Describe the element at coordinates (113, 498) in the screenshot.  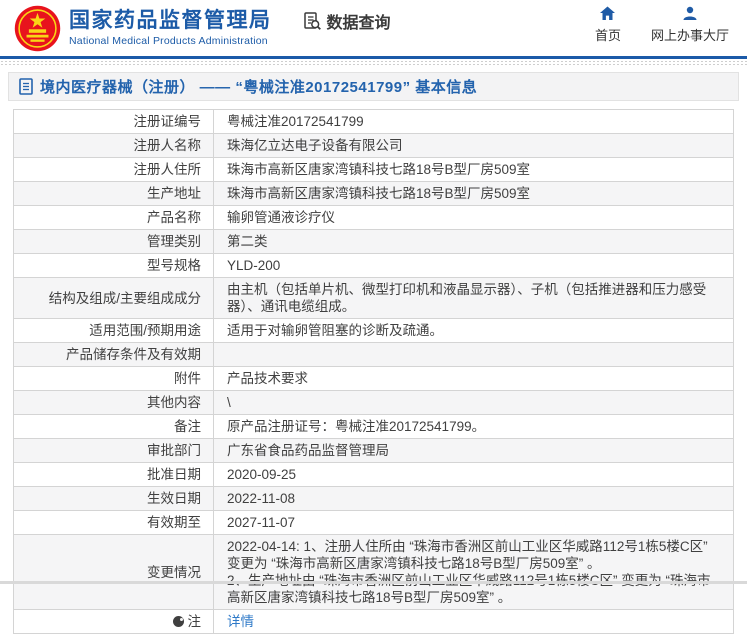
I see `row-label: 生效日期` at that location.